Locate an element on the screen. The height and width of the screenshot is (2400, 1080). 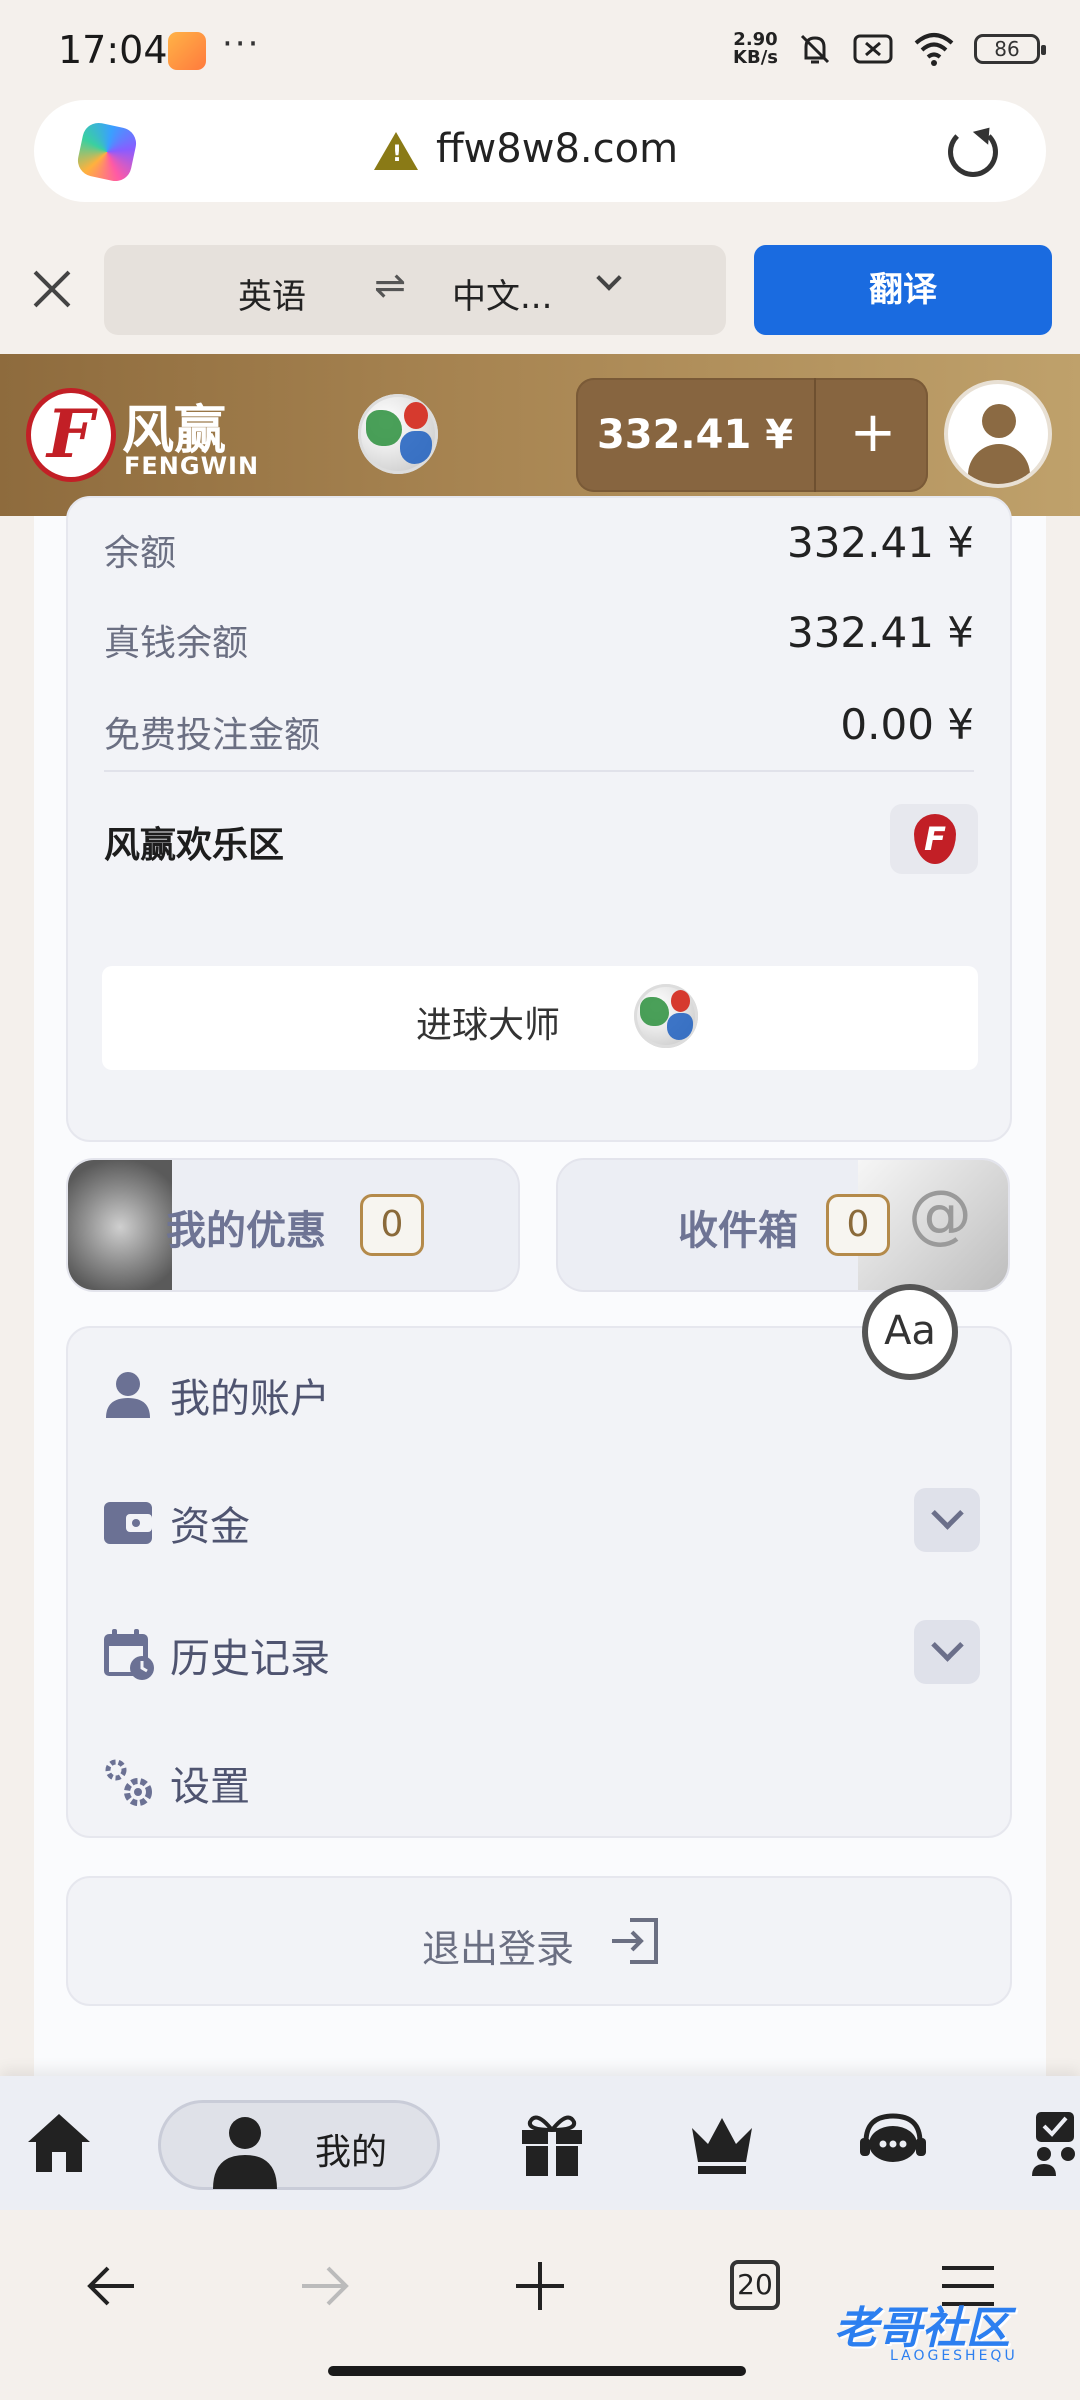
nav-item-mine: 我的 is located at coordinates (299, 2145).